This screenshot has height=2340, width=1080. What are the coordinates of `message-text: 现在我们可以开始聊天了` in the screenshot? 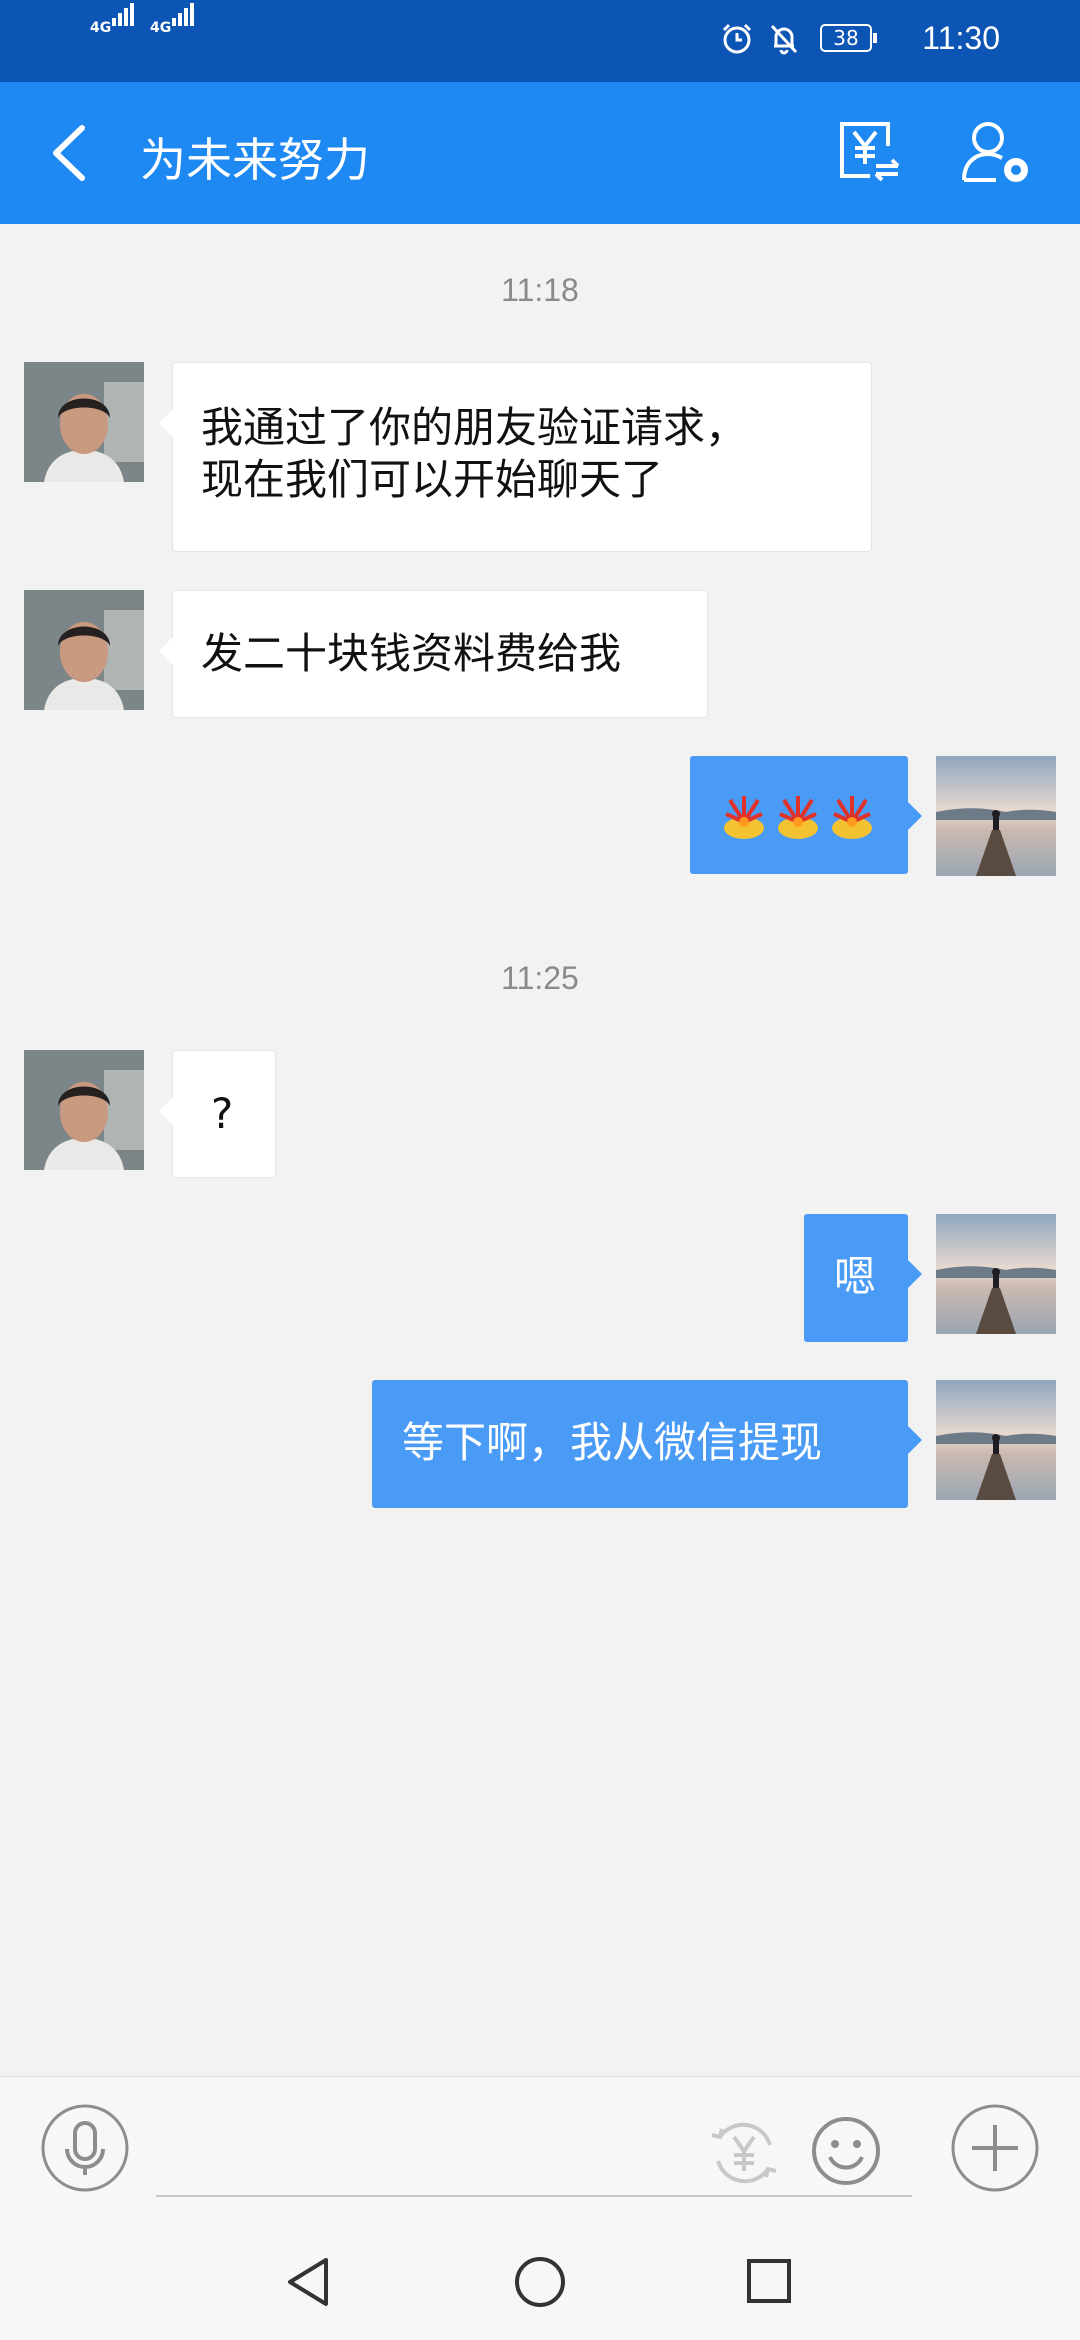 It's located at (432, 479).